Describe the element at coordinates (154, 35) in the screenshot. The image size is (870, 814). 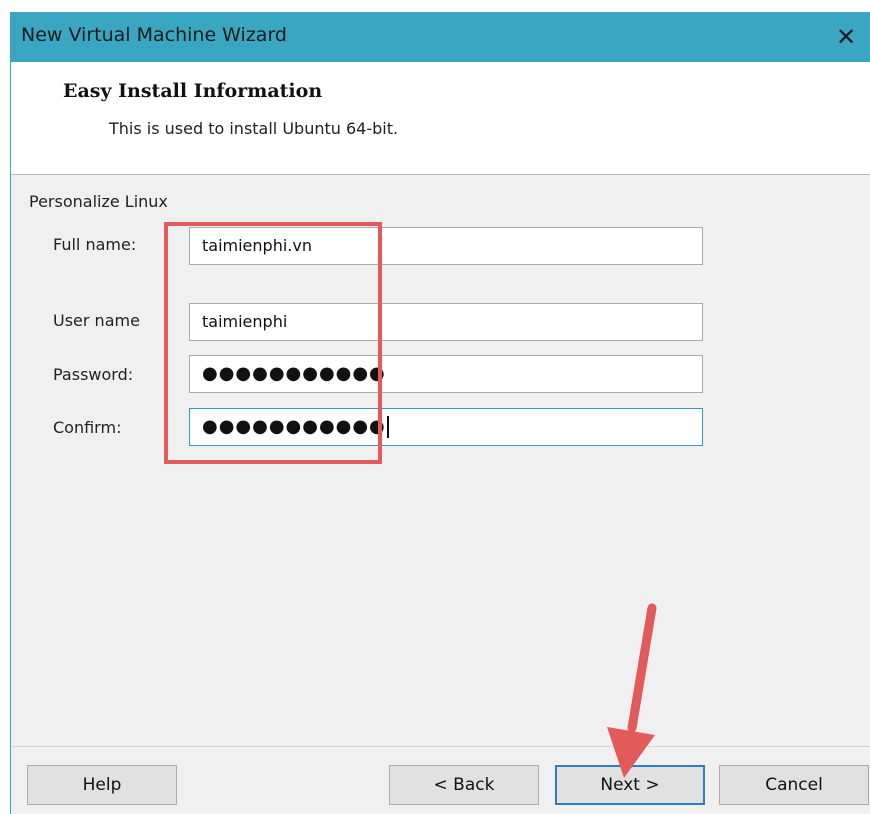
I see `window-title: New Virtual Machine Wizard` at that location.